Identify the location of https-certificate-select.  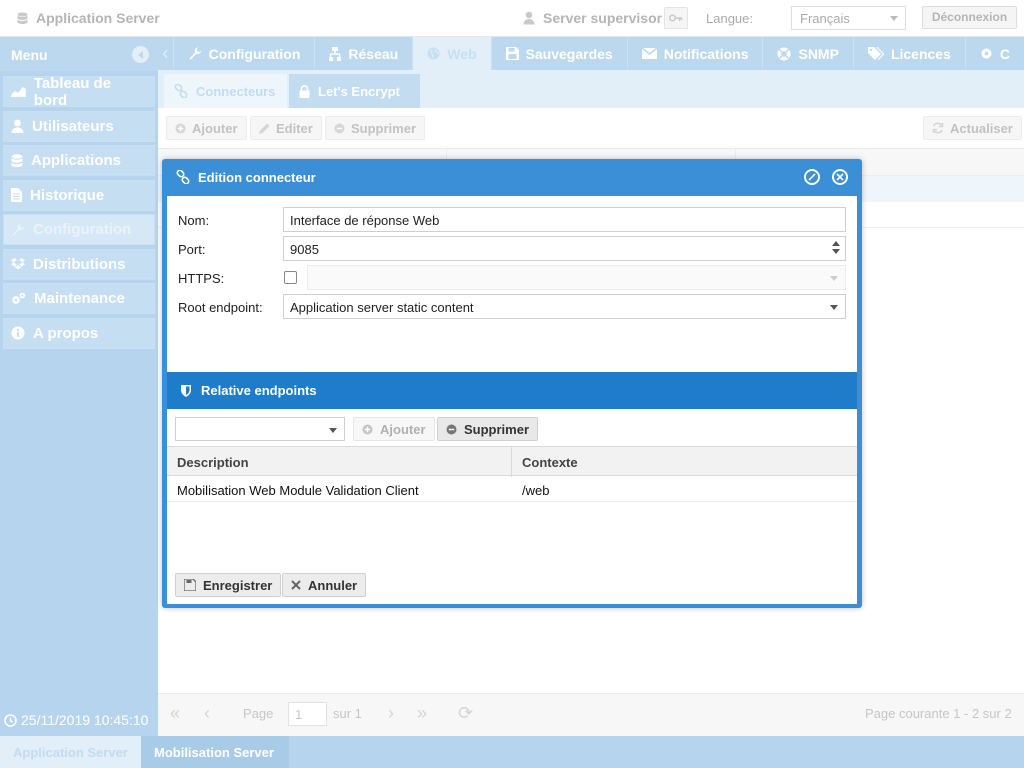
(576, 277).